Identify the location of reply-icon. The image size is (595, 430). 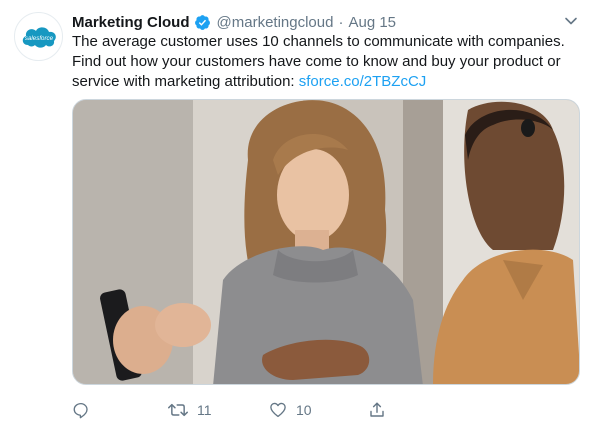
(80, 410).